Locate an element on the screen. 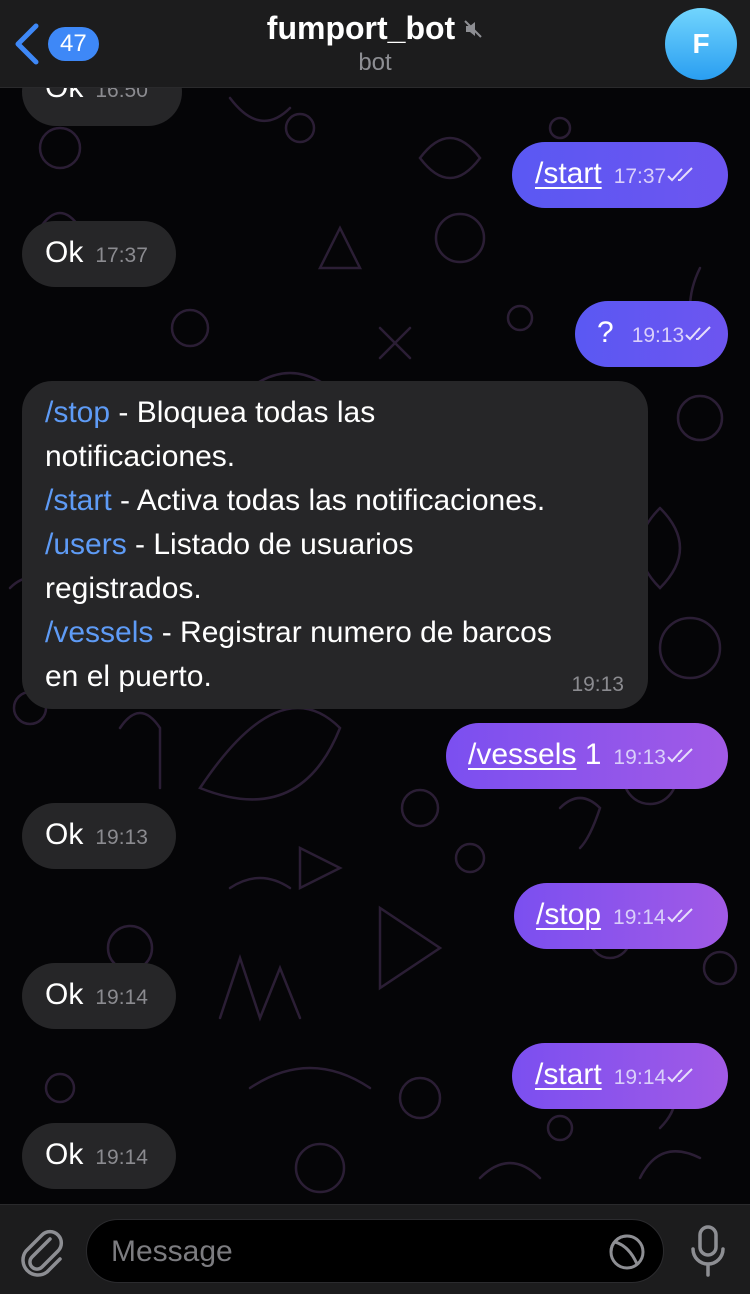  avatar: F is located at coordinates (701, 44).